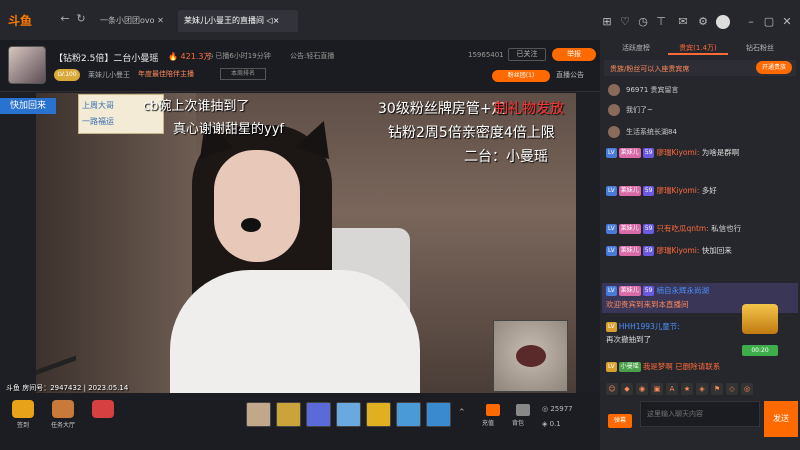 The width and height of the screenshot is (800, 450). Describe the element at coordinates (760, 350) in the screenshot. I see `chest-timer: 00:20` at that location.